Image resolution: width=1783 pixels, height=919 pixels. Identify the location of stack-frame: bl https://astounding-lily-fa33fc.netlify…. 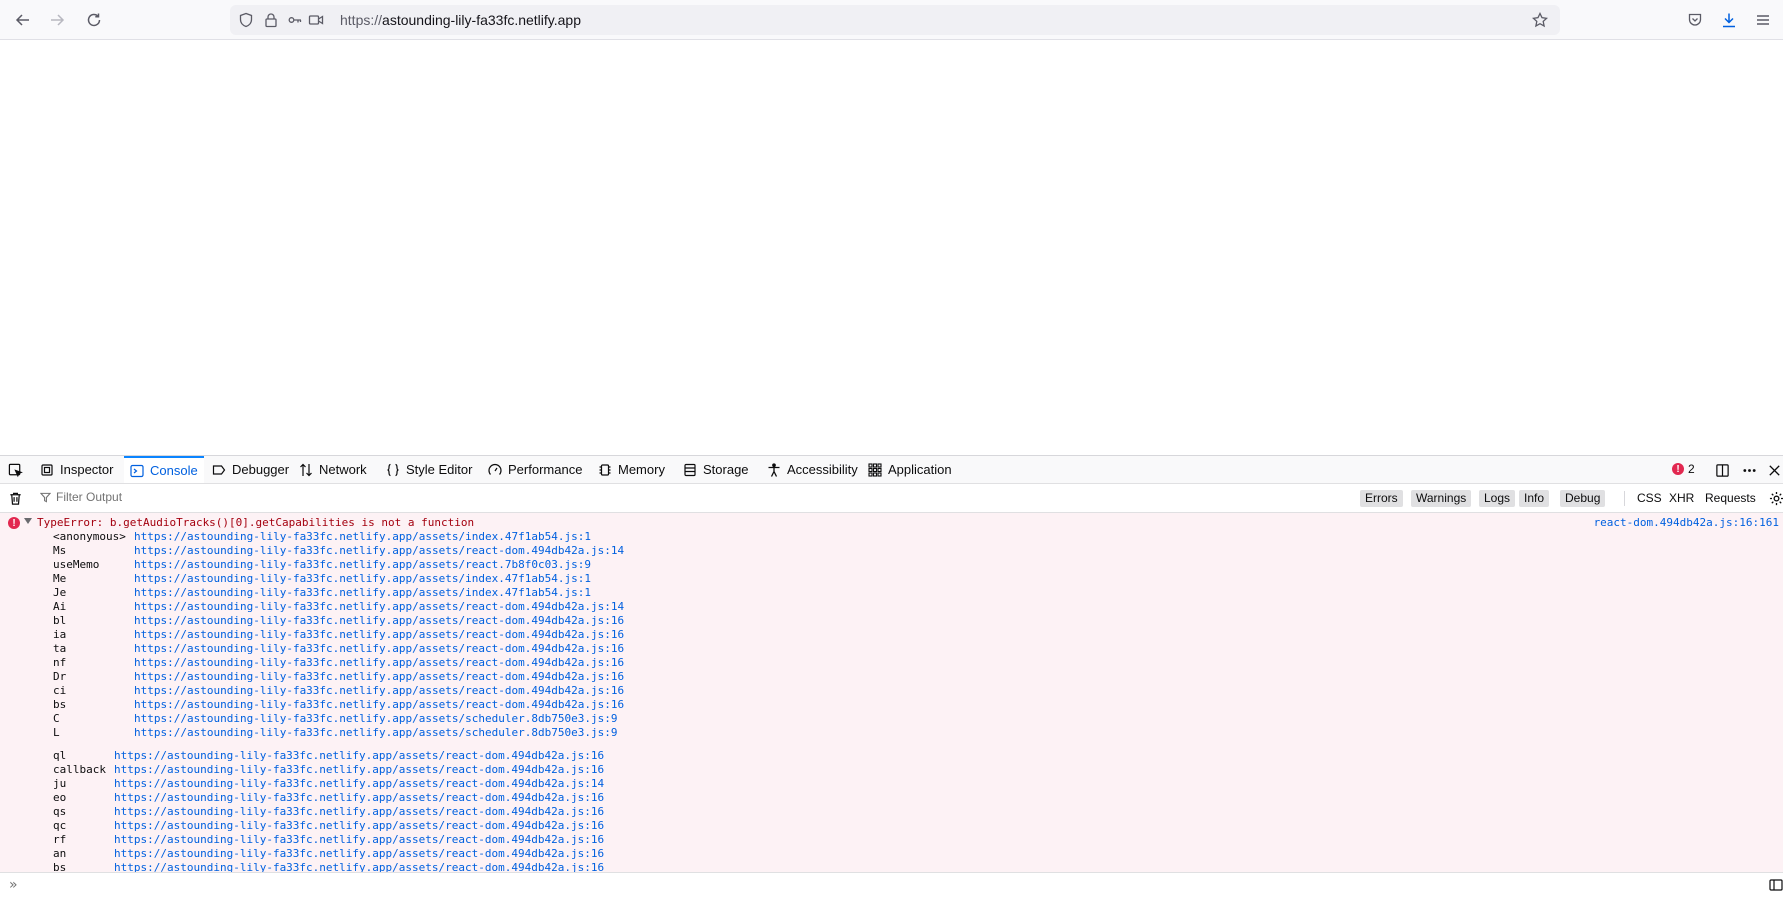
(918, 621).